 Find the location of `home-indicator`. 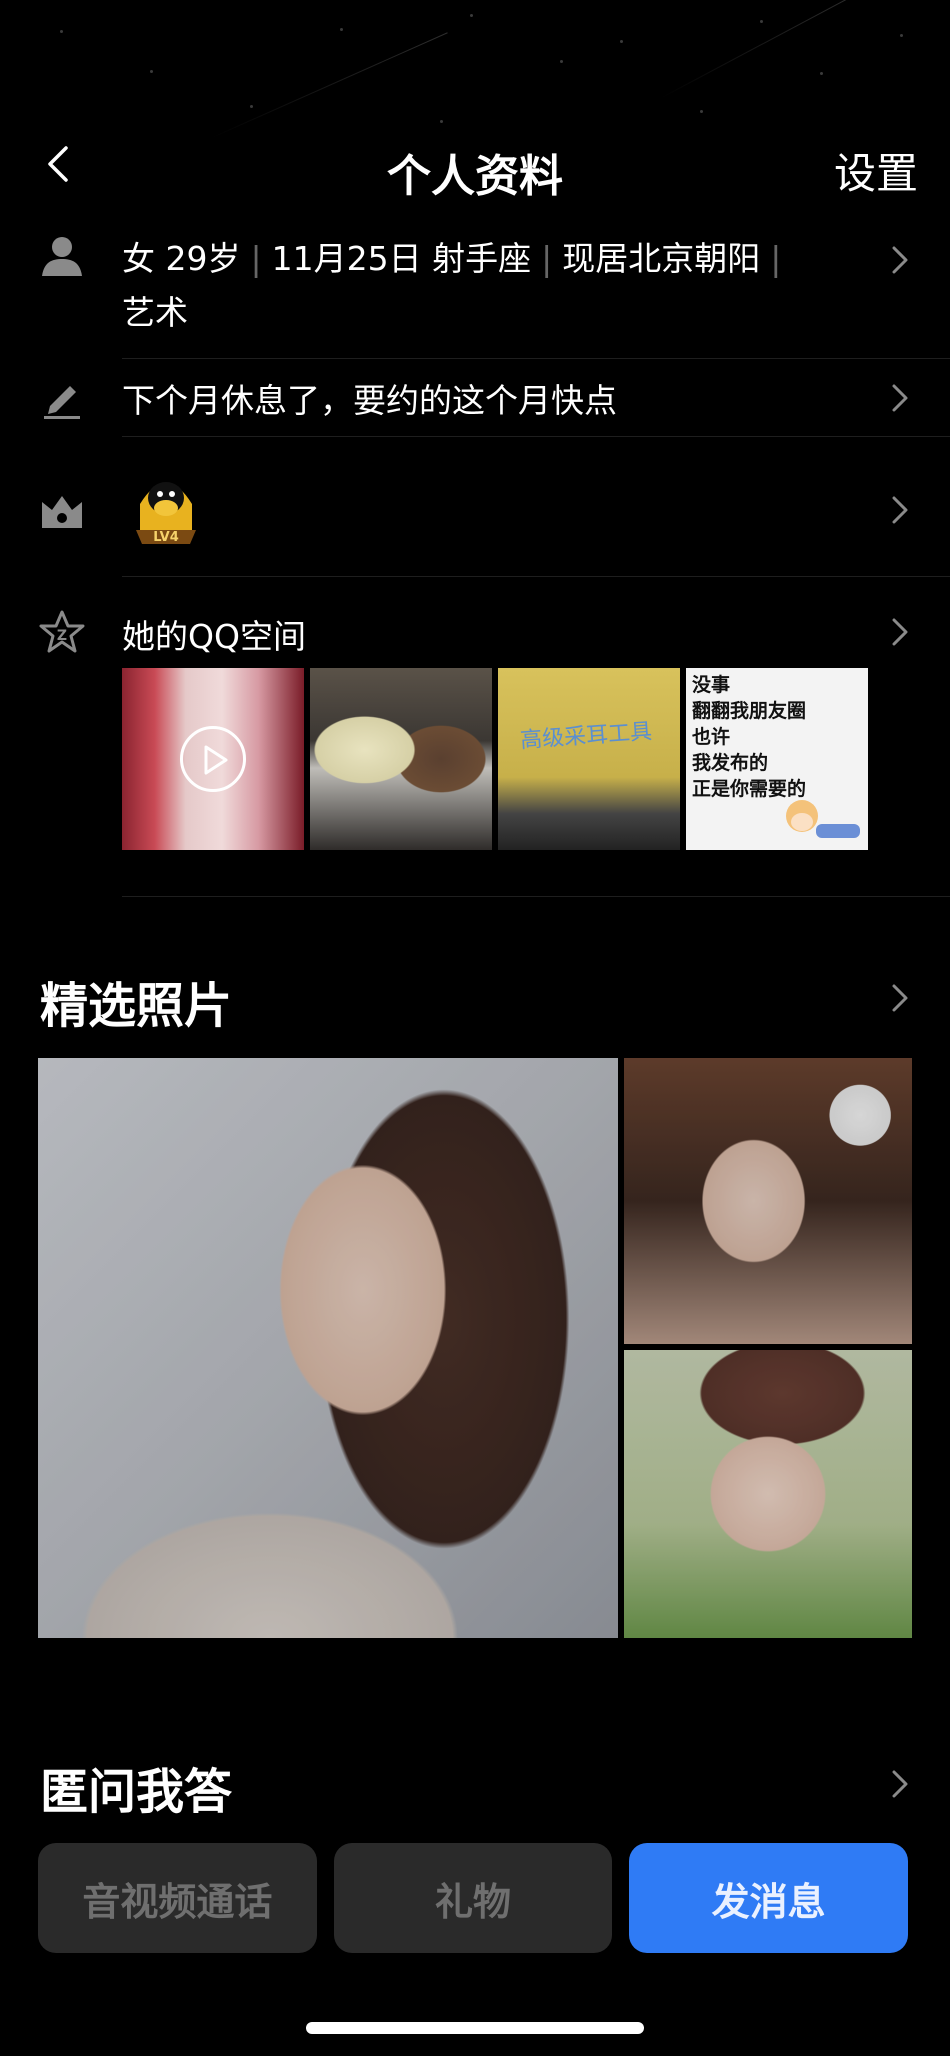

home-indicator is located at coordinates (475, 2028).